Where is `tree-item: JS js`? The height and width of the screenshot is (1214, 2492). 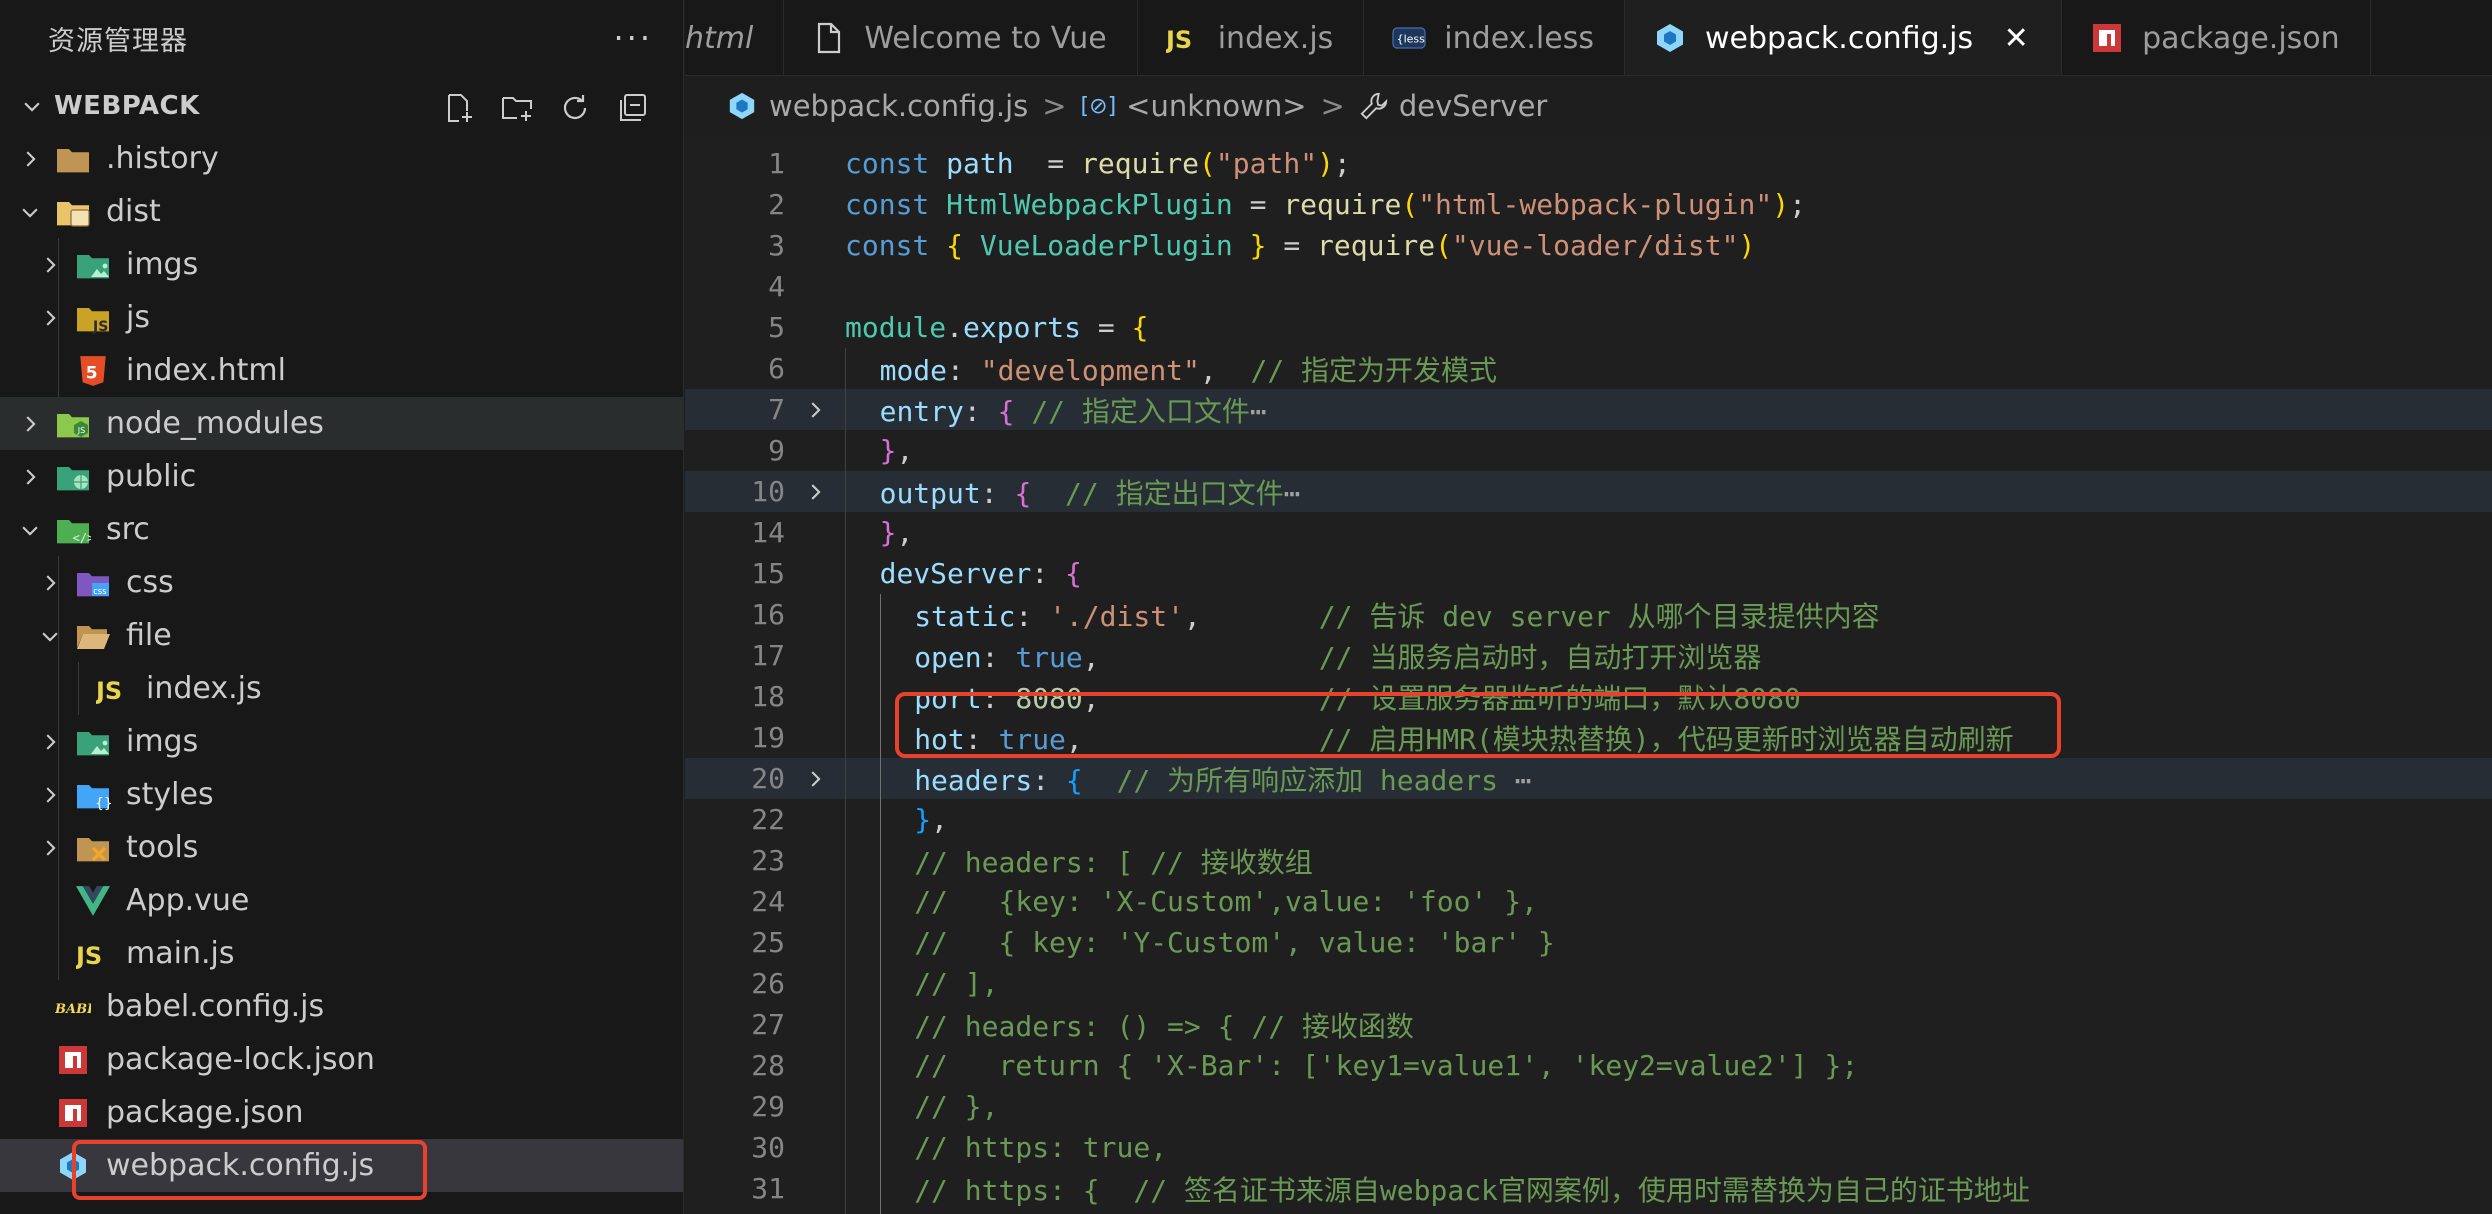
tree-item: JS js is located at coordinates (341, 317).